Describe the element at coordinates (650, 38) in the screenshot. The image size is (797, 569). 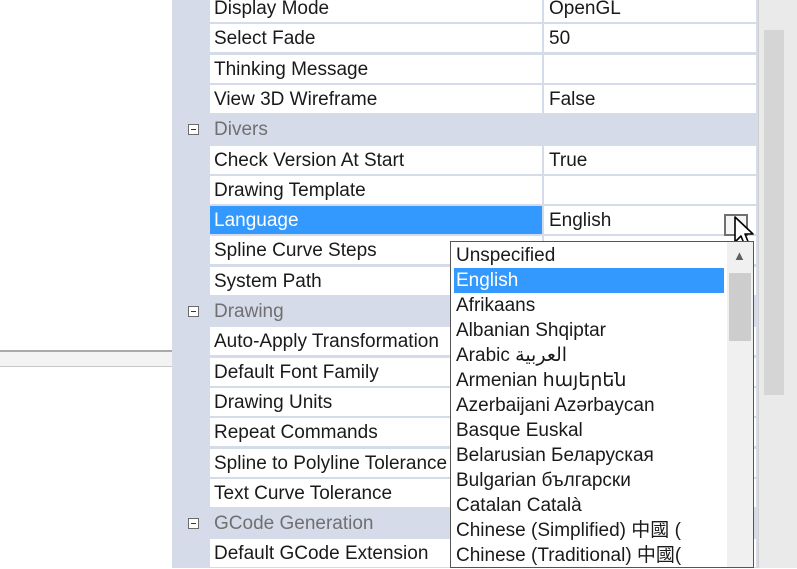
I see `property-value: 50` at that location.